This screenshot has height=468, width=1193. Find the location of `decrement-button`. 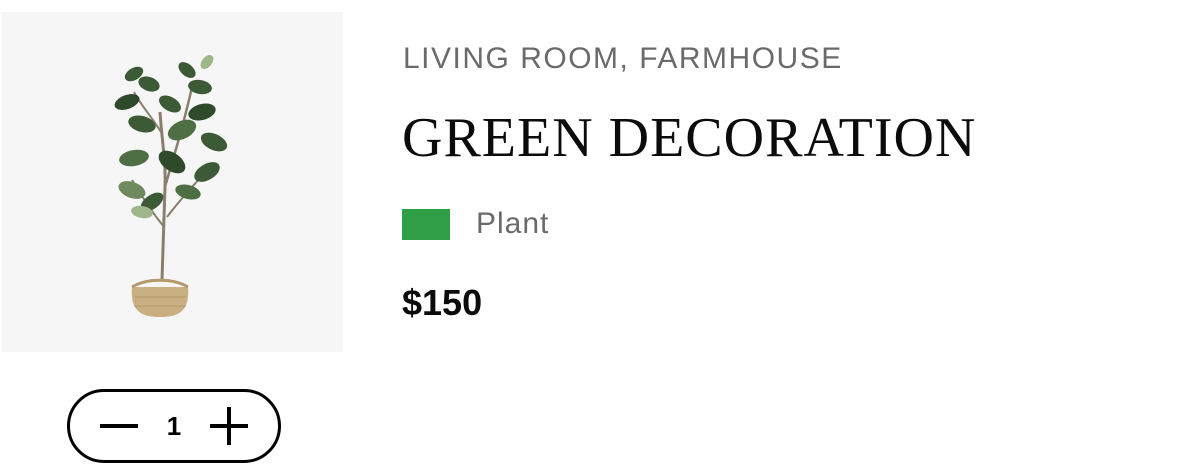

decrement-button is located at coordinates (119, 426).